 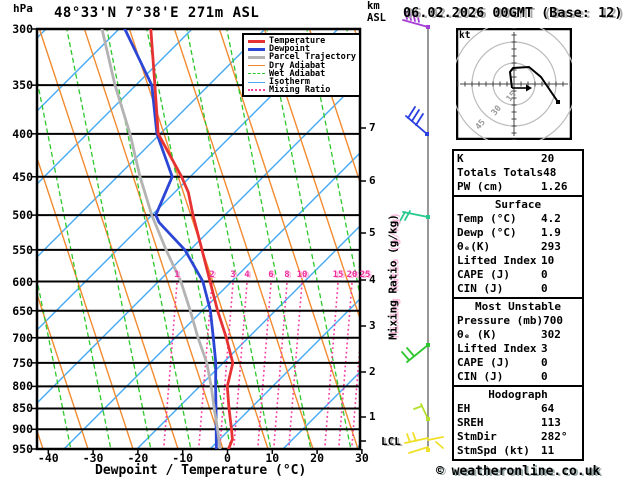 What do you see at coordinates (465, 35) in the screenshot?
I see `hodograph-unit-label: kt` at bounding box center [465, 35].